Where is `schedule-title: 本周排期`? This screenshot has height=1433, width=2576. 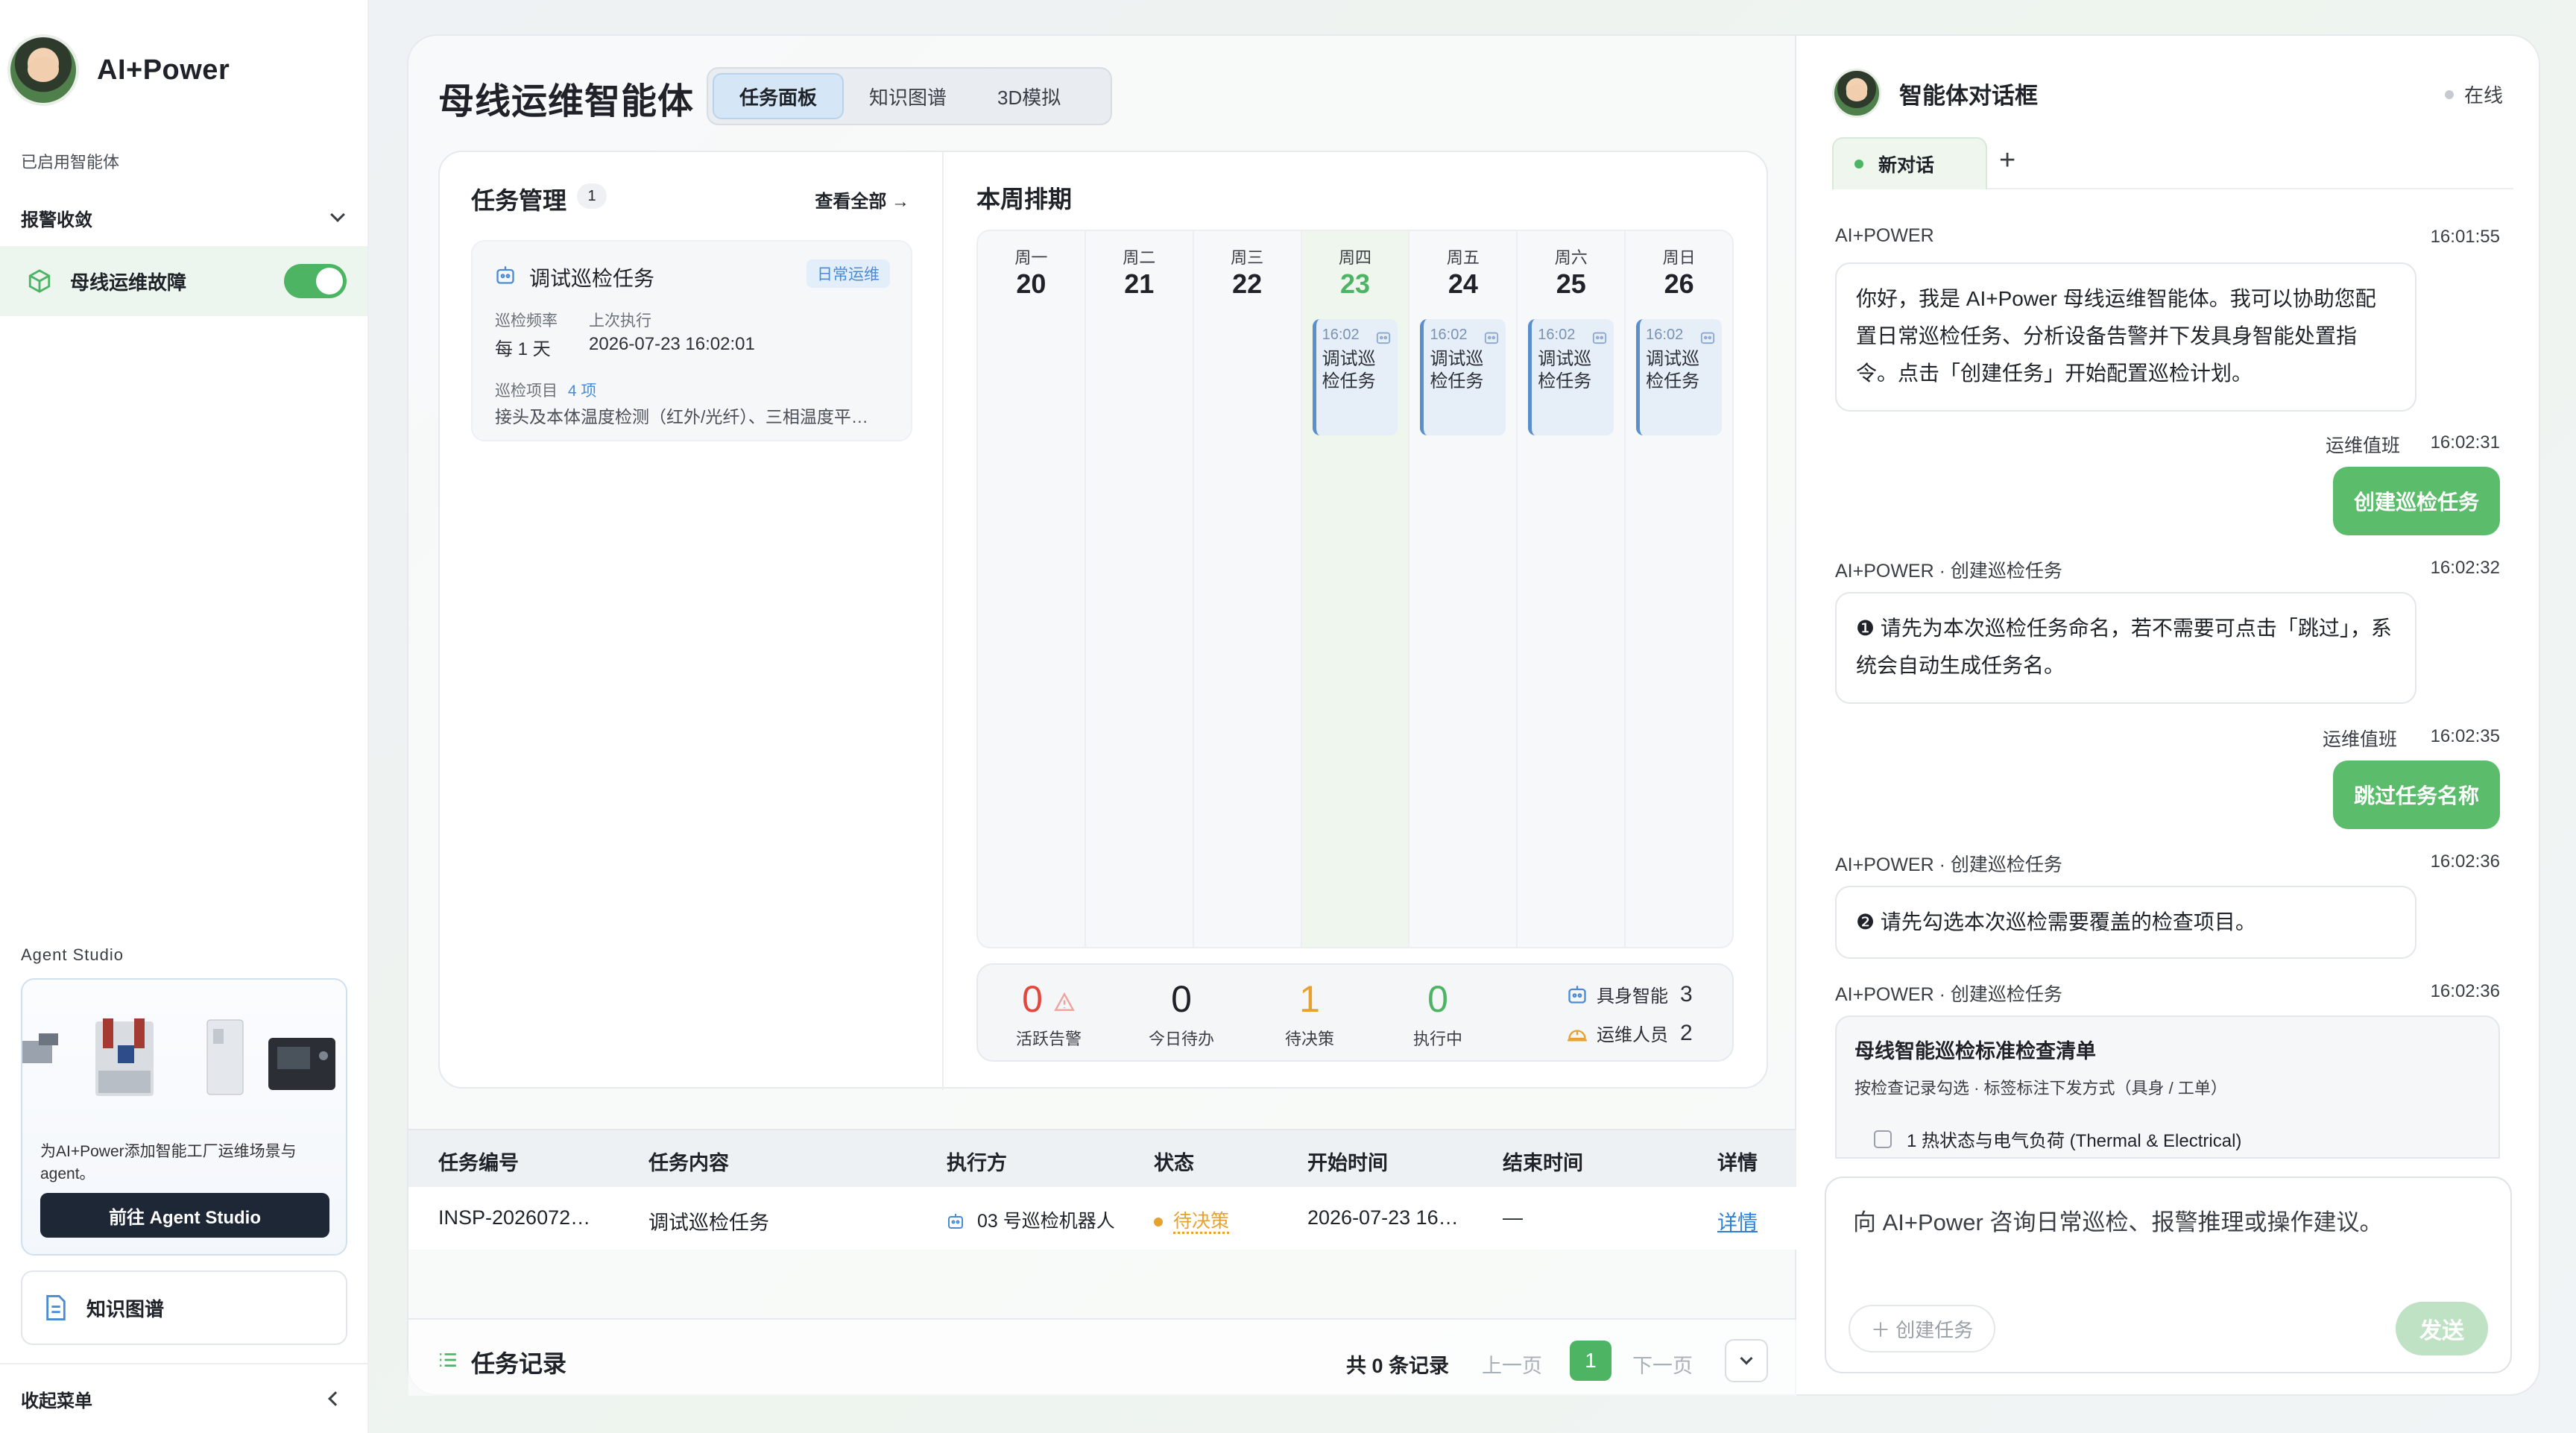 schedule-title: 本周排期 is located at coordinates (1024, 199).